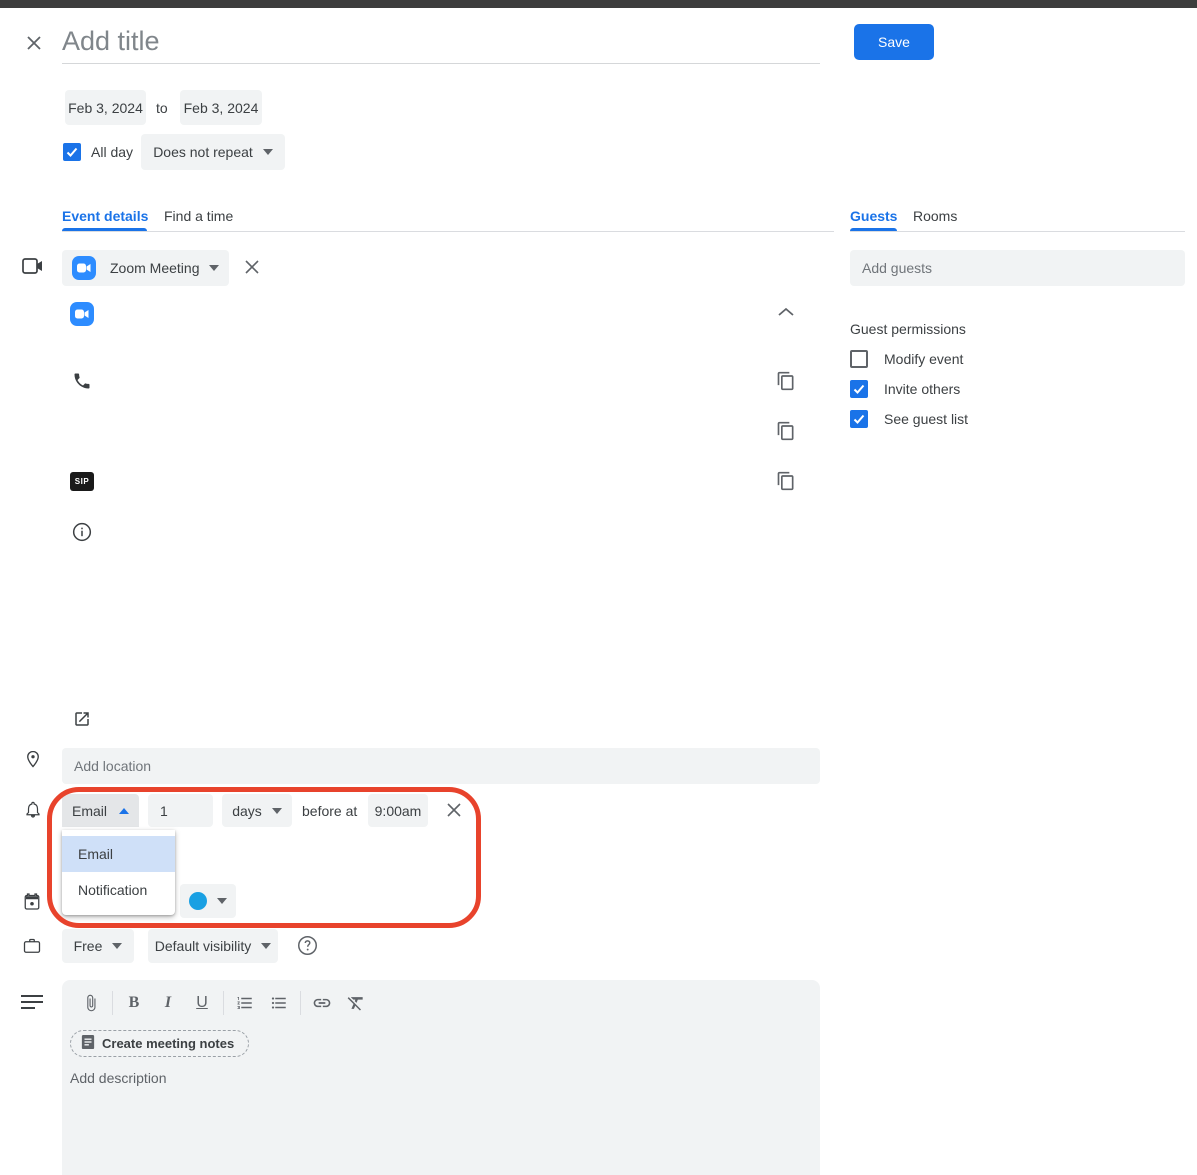 Image resolution: width=1197 pixels, height=1175 pixels. Describe the element at coordinates (454, 810) in the screenshot. I see `remove-notification-icon` at that location.